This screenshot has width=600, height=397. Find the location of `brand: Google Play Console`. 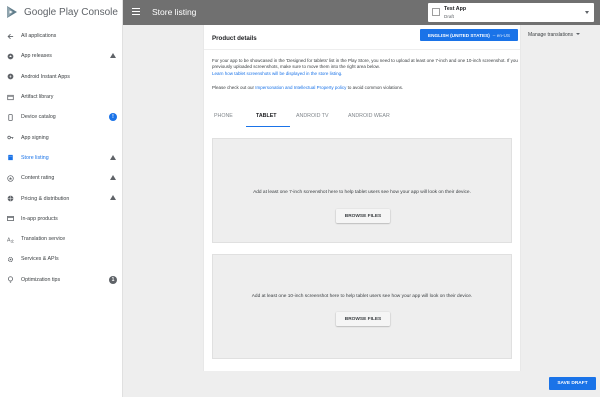

brand: Google Play Console is located at coordinates (61, 12).